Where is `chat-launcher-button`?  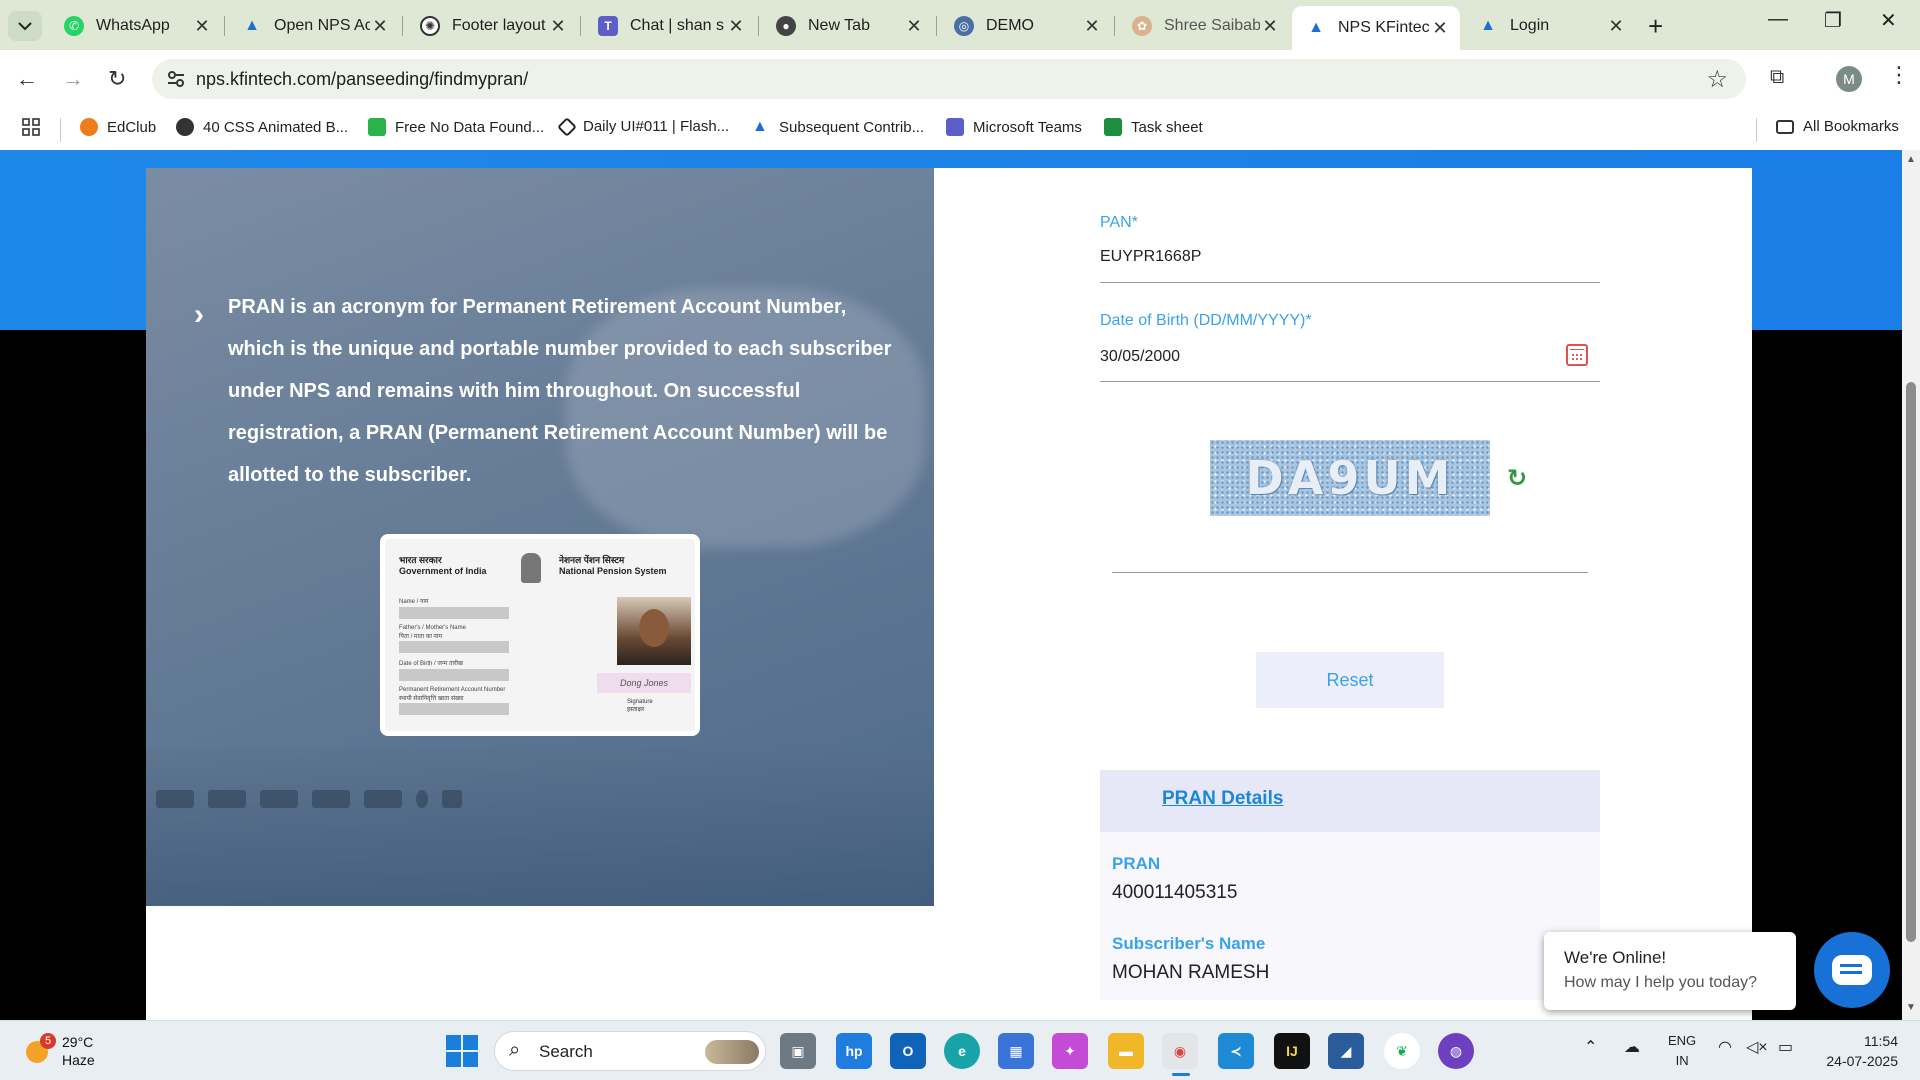 chat-launcher-button is located at coordinates (1852, 970).